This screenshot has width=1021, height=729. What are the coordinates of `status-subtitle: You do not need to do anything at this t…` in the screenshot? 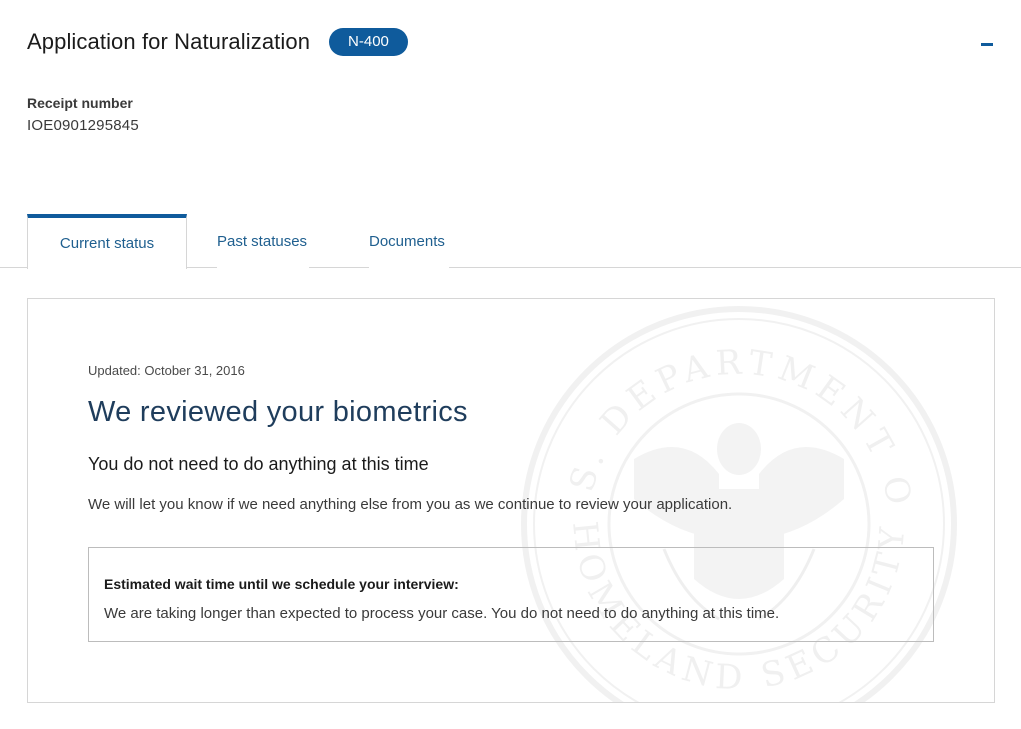 It's located at (258, 464).